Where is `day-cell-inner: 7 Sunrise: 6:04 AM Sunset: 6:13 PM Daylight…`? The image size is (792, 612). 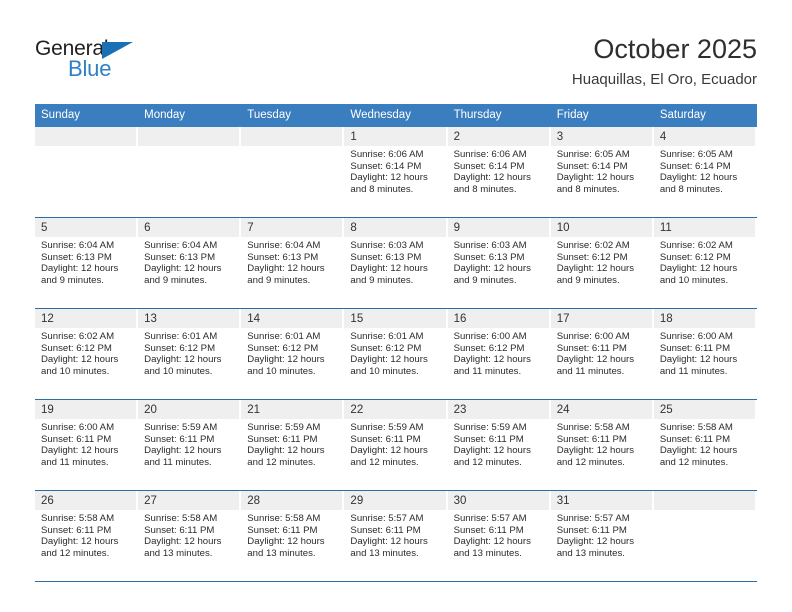
day-cell-inner: 7 Sunrise: 6:04 AM Sunset: 6:13 PM Daylight… is located at coordinates (292, 263).